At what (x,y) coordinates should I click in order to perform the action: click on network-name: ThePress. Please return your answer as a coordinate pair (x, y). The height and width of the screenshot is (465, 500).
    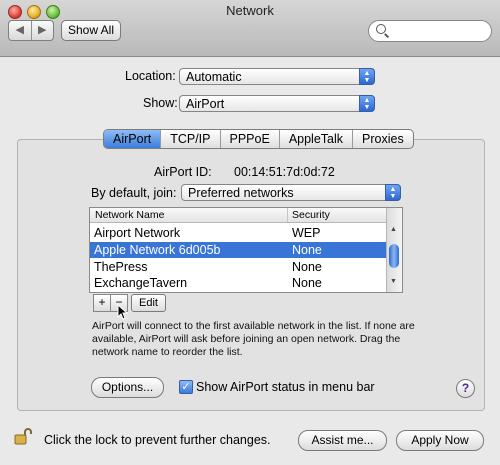
    Looking at the image, I should click on (121, 267).